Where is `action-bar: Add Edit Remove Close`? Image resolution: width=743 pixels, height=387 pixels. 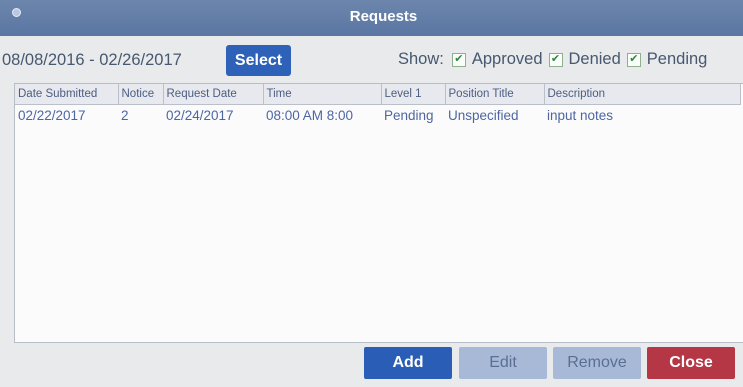 action-bar: Add Edit Remove Close is located at coordinates (371, 366).